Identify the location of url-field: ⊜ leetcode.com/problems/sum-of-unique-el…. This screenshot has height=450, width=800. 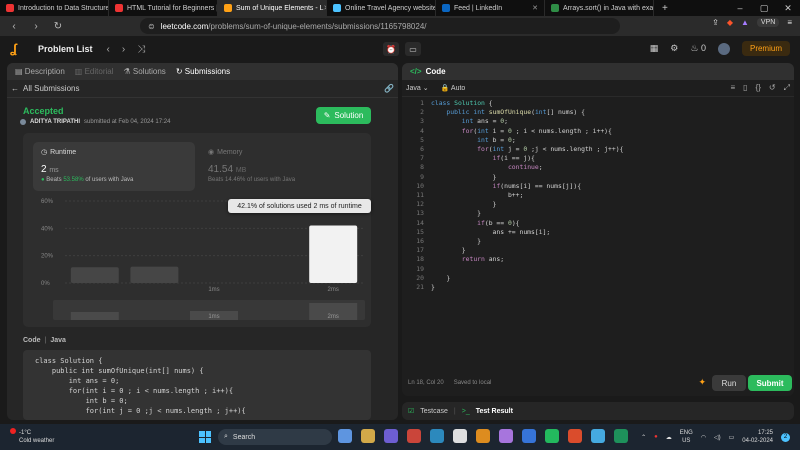
(380, 26).